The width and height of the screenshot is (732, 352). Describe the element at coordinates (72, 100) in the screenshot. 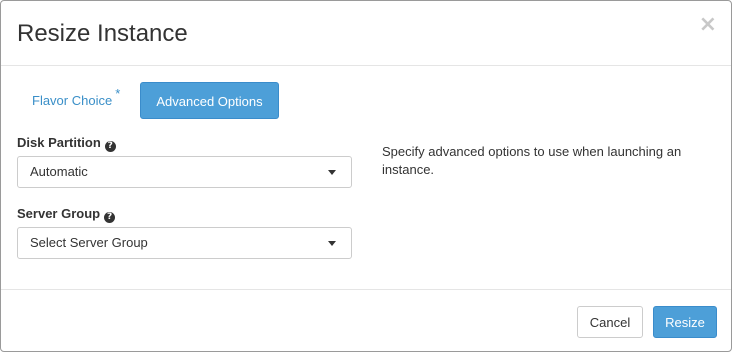

I see `tab-flavor-choice-label: Flavor Choice` at that location.